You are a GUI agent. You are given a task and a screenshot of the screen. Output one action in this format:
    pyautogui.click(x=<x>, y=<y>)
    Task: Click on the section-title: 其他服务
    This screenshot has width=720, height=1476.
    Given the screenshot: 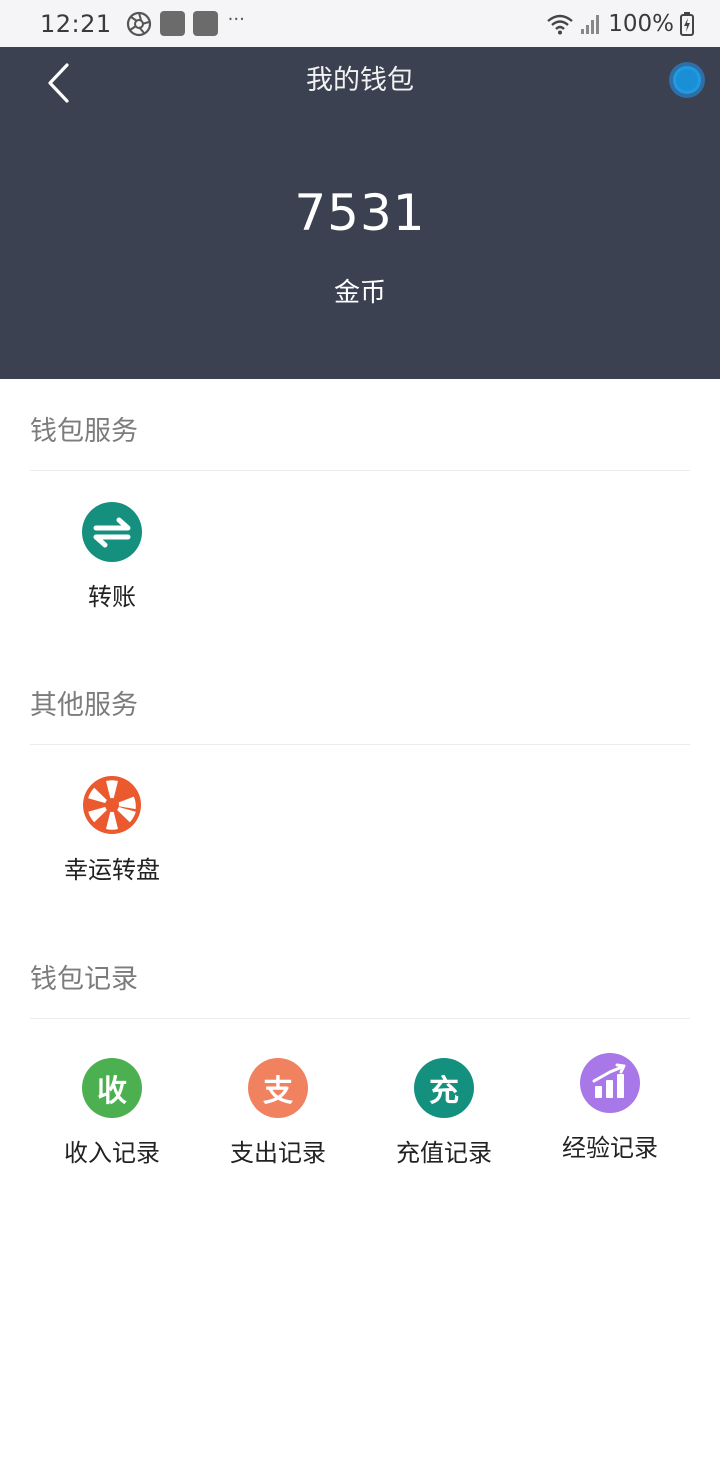 What is the action you would take?
    pyautogui.click(x=84, y=705)
    